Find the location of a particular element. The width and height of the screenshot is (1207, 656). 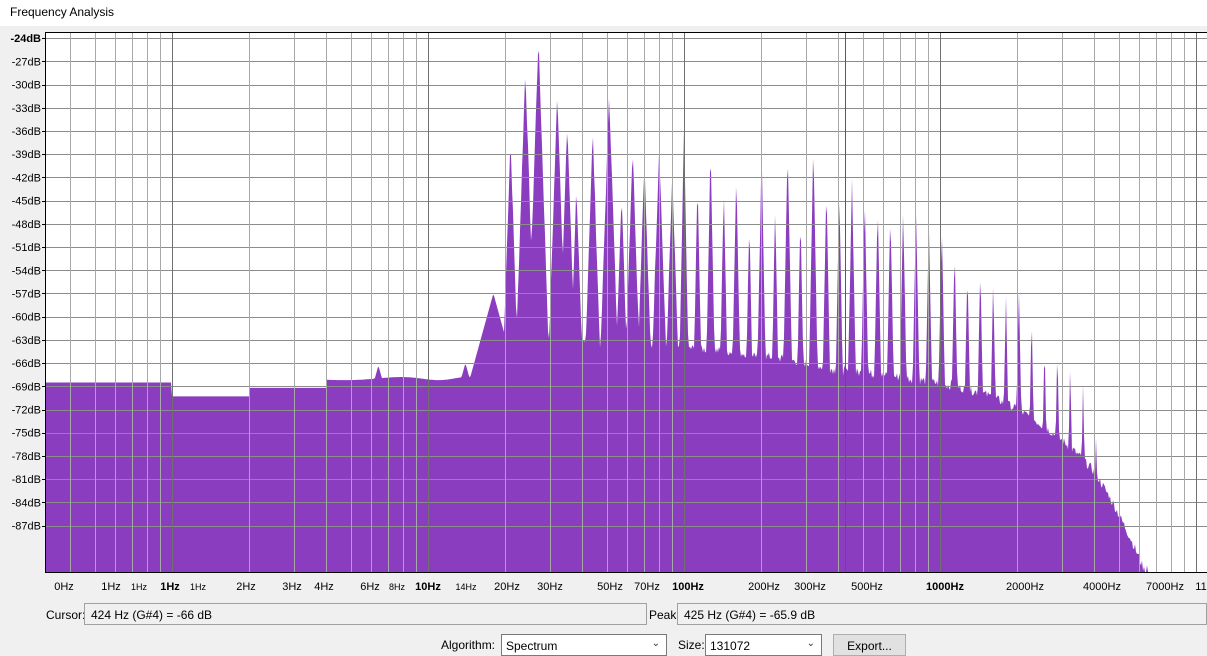

y-tick-label: -33dB is located at coordinates (26, 109).